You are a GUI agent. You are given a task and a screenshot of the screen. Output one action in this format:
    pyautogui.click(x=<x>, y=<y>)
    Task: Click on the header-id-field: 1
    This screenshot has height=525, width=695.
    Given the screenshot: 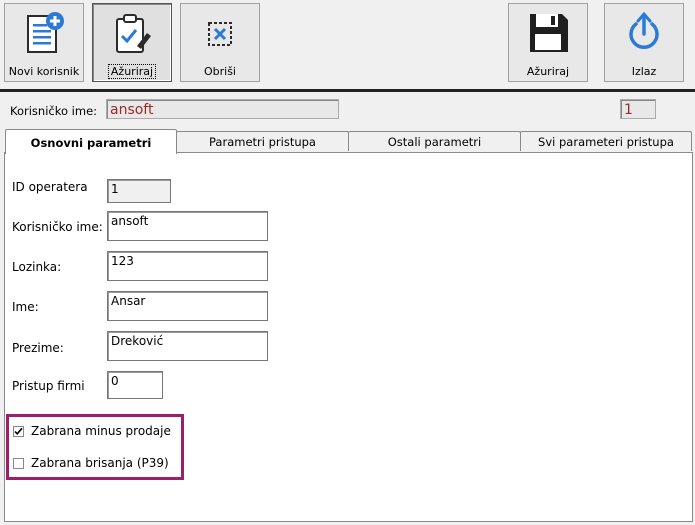 What is the action you would take?
    pyautogui.click(x=638, y=109)
    